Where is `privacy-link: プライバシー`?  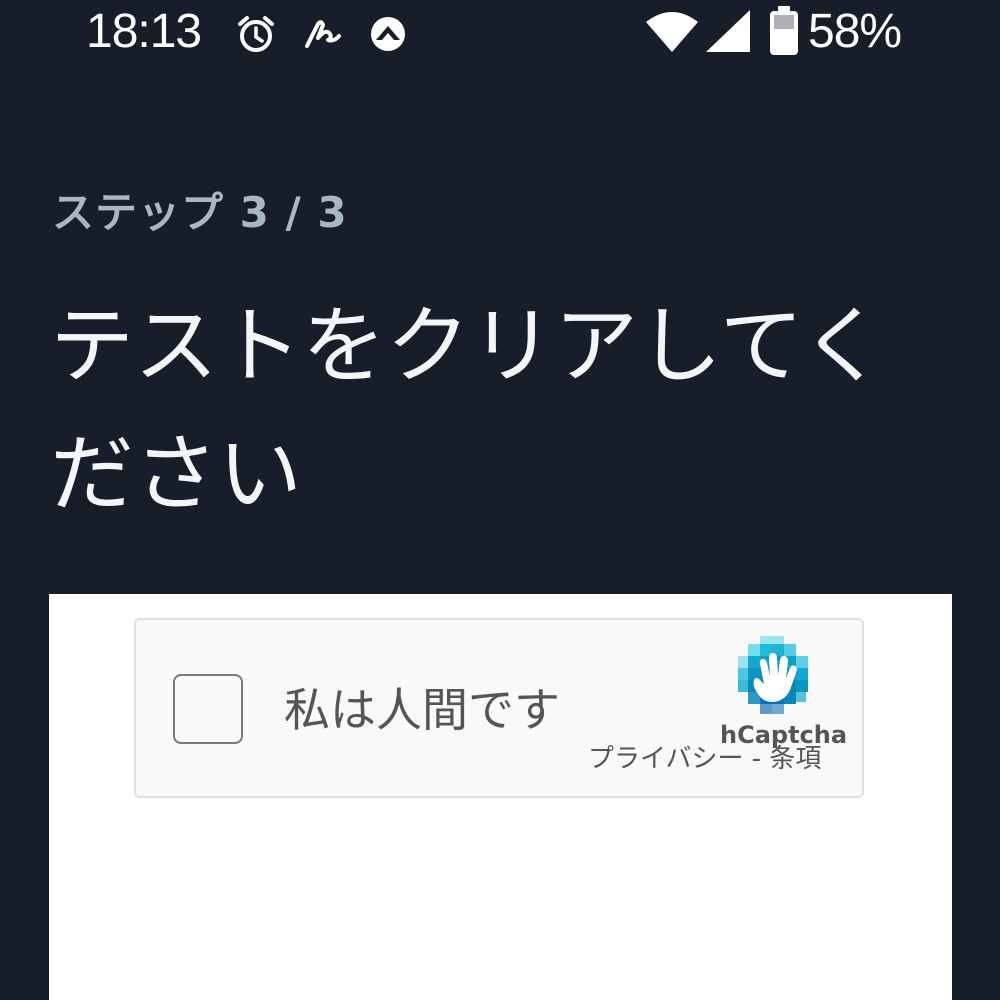 privacy-link: プライバシー is located at coordinates (665, 759).